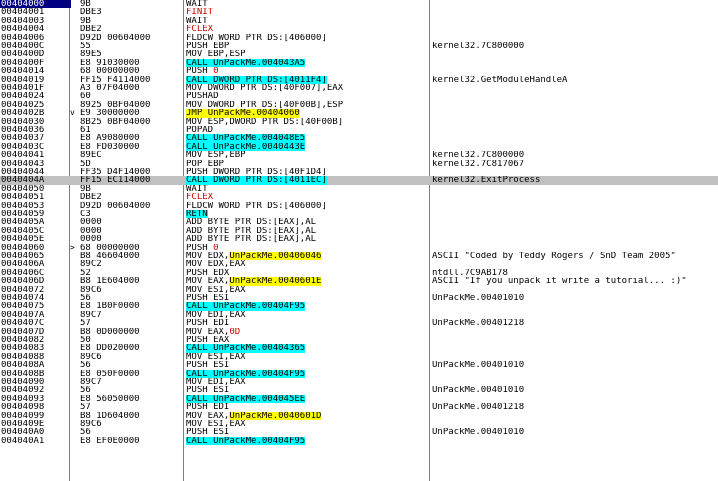  Describe the element at coordinates (306, 38) in the screenshot. I see `instruction-cell: FLDCW WORD PTR DS:[406000]` at that location.